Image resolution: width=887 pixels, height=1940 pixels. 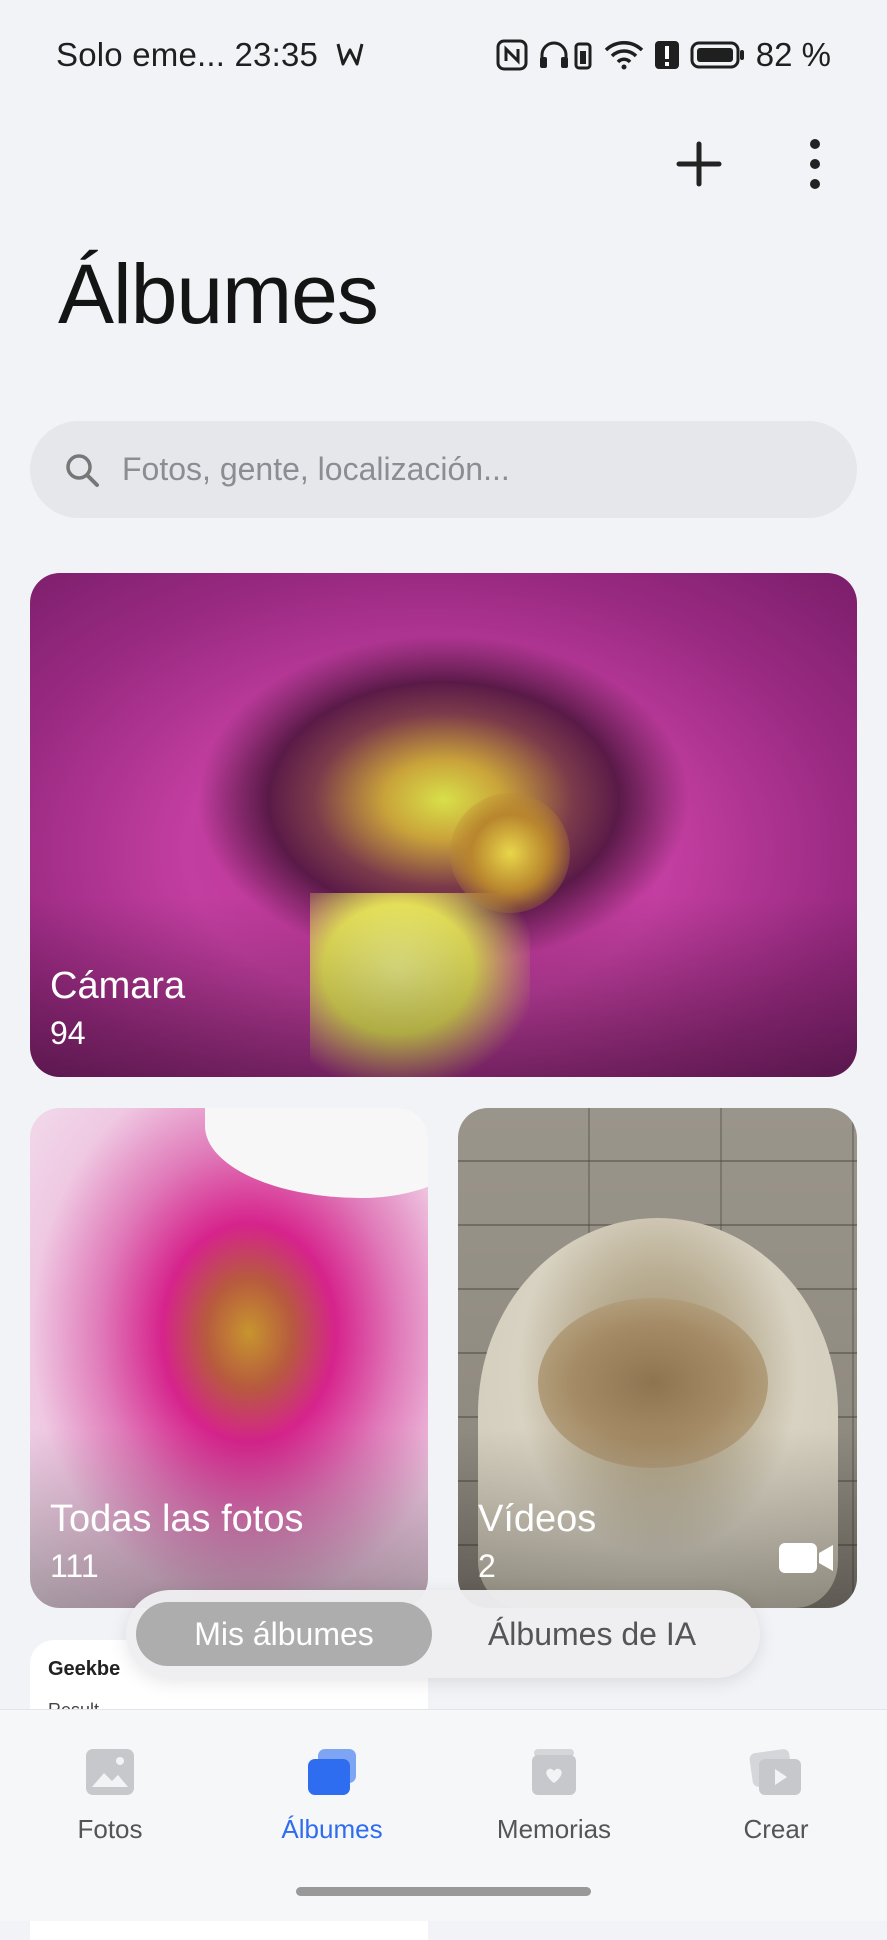 What do you see at coordinates (718, 55) in the screenshot?
I see `battery-icon` at bounding box center [718, 55].